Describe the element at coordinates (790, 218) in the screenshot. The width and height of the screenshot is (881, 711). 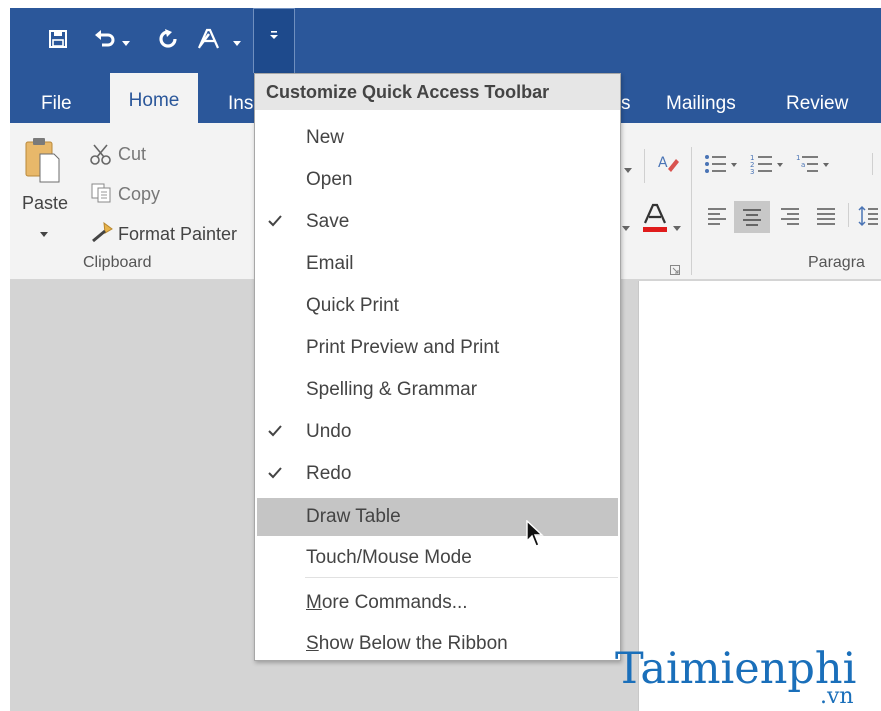
I see `align-right-icon` at that location.